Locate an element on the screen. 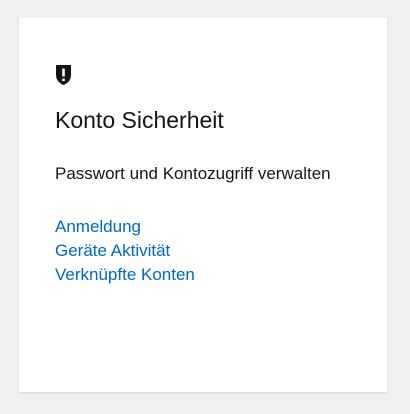 Image resolution: width=410 pixels, height=414 pixels. device-activity-link: Geräte Aktivität is located at coordinates (112, 251).